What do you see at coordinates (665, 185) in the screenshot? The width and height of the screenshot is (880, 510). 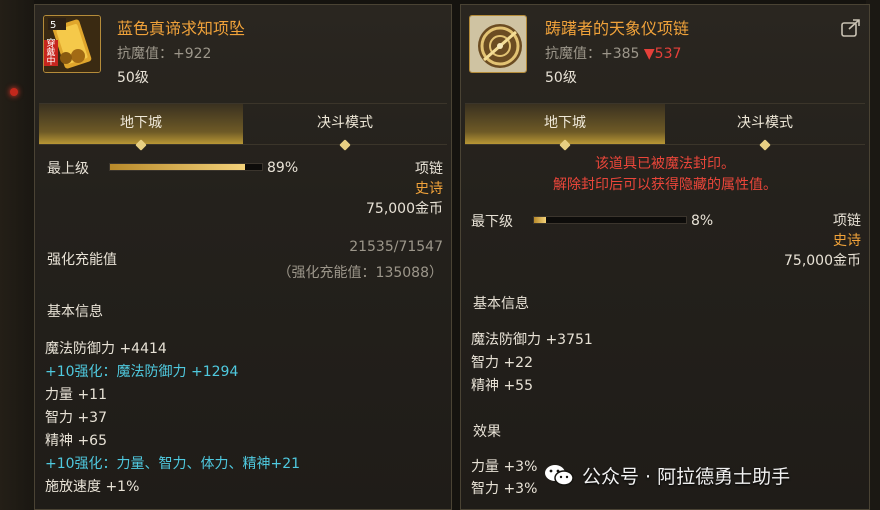 I see `sealed-notice-line2: 解除封印后可以获得隐藏的属性值。` at bounding box center [665, 185].